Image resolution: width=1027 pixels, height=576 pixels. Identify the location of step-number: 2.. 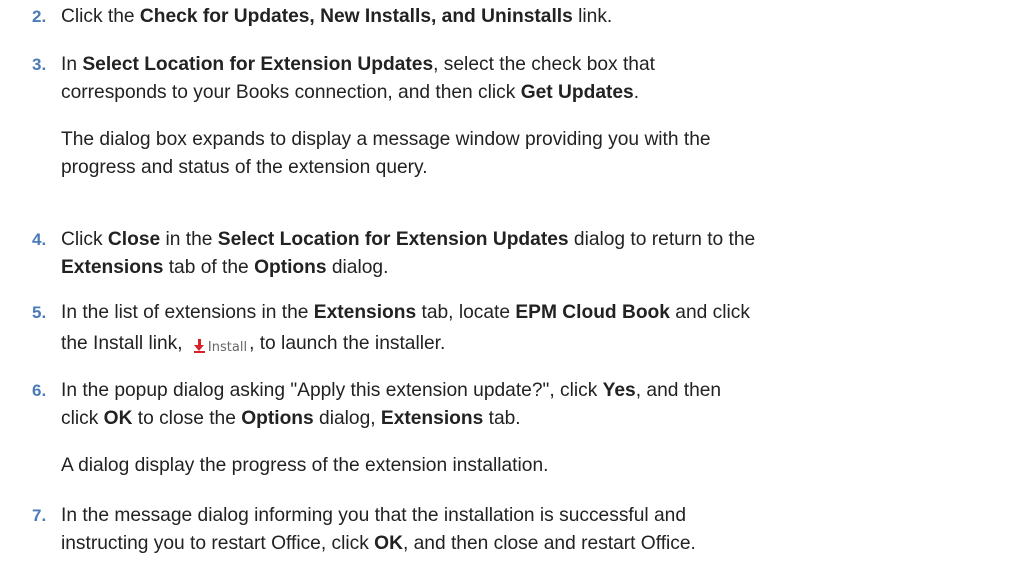
(39, 16).